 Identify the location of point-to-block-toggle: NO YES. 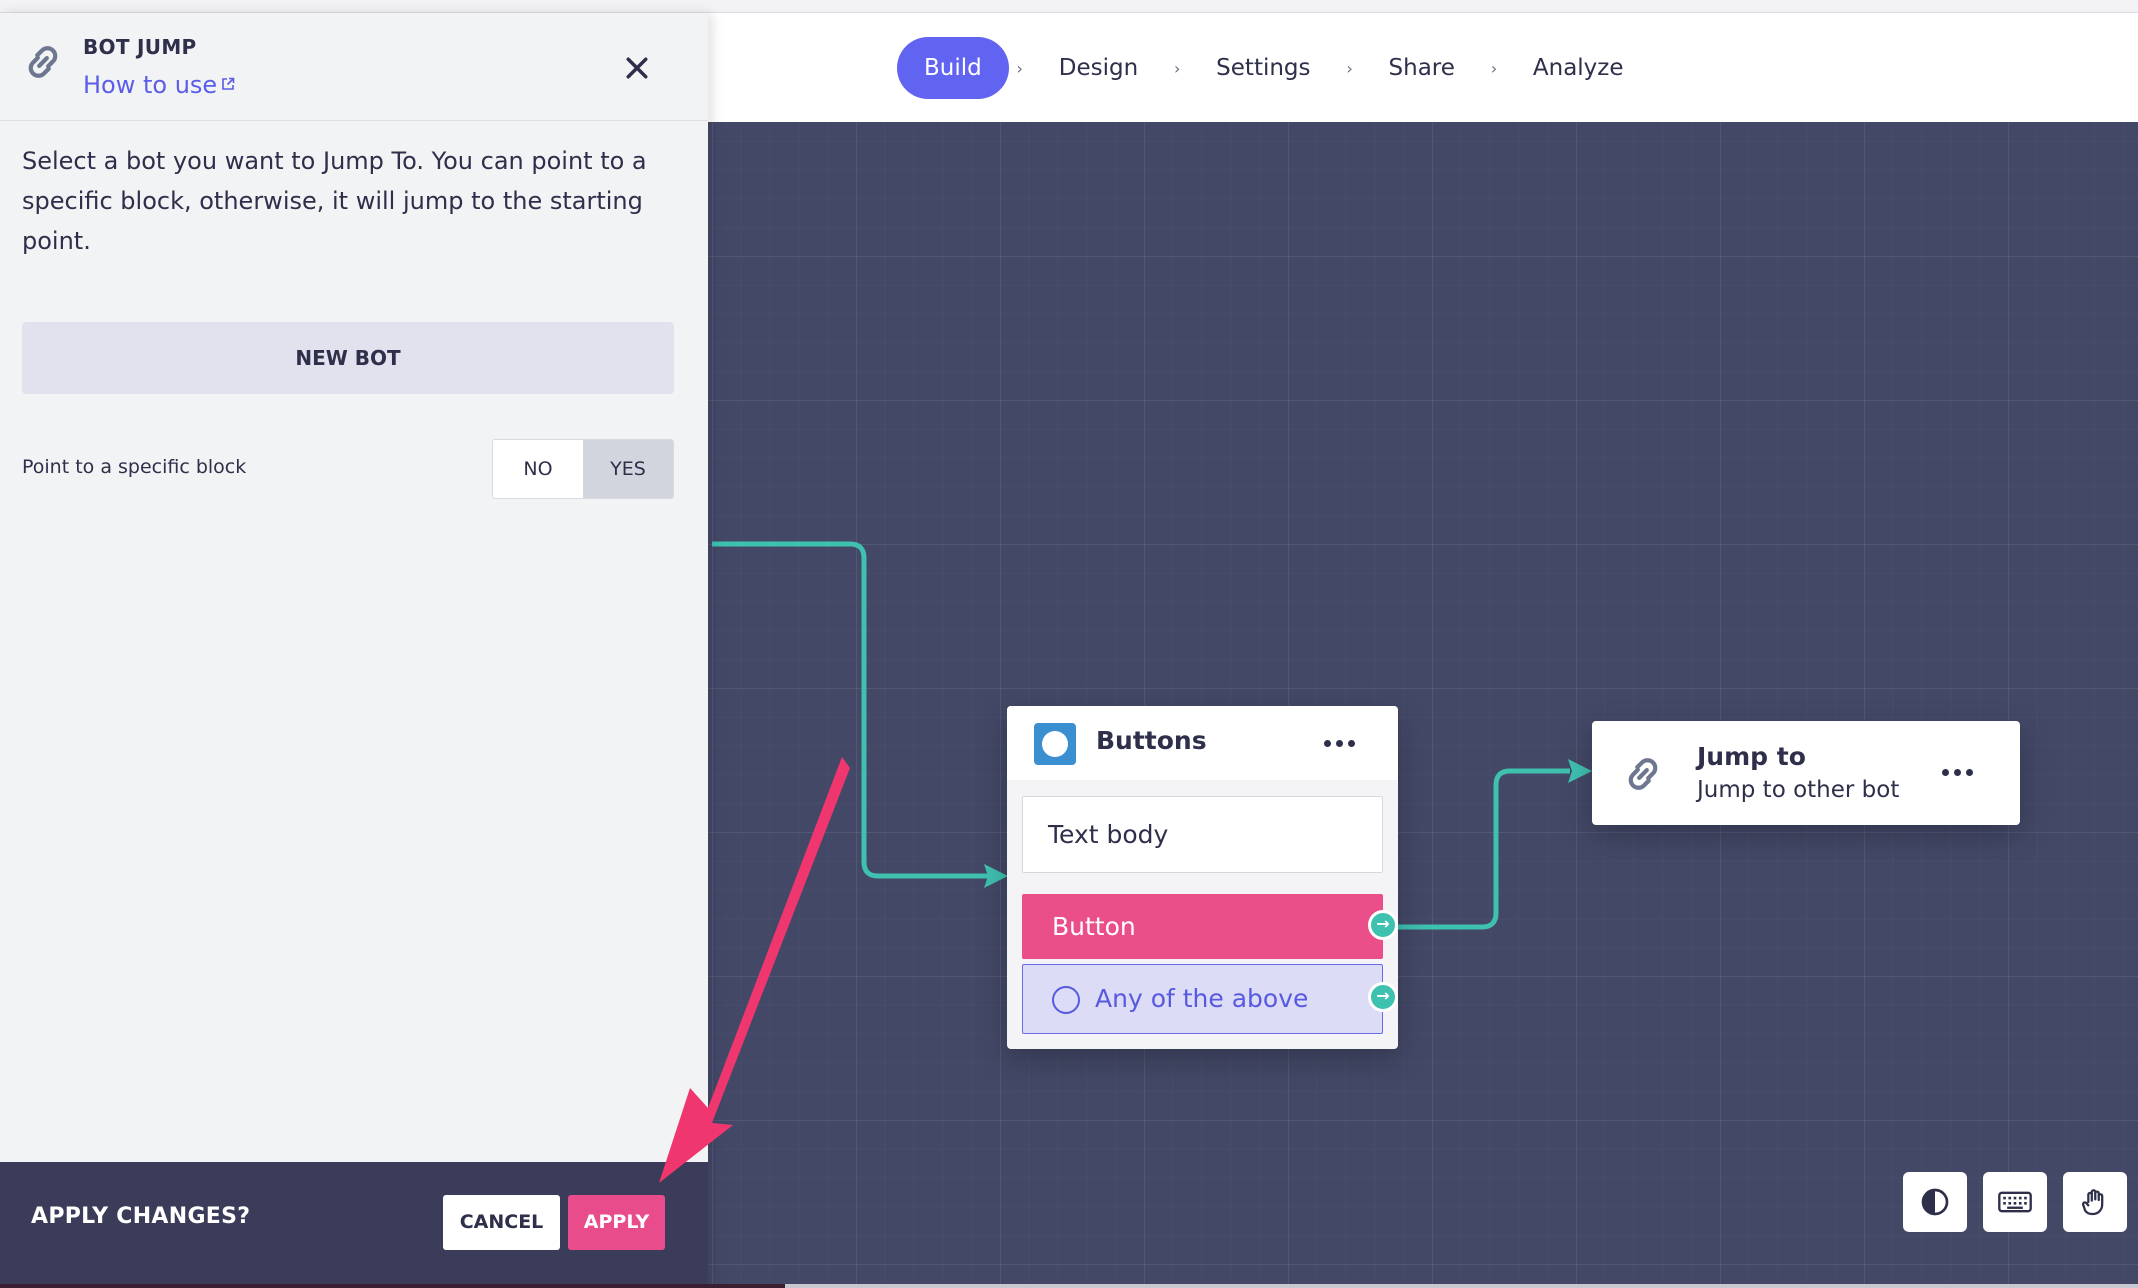
(583, 469).